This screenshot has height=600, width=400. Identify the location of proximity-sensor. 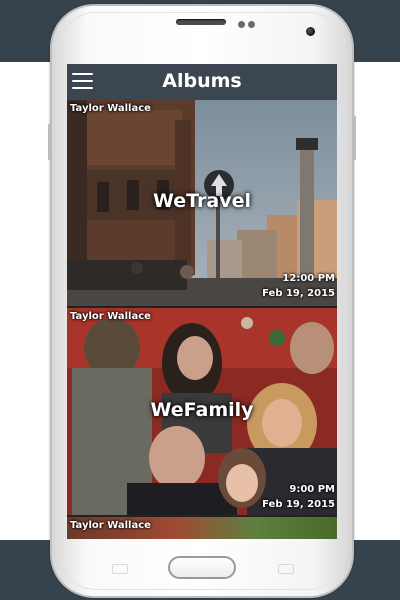
(241, 24).